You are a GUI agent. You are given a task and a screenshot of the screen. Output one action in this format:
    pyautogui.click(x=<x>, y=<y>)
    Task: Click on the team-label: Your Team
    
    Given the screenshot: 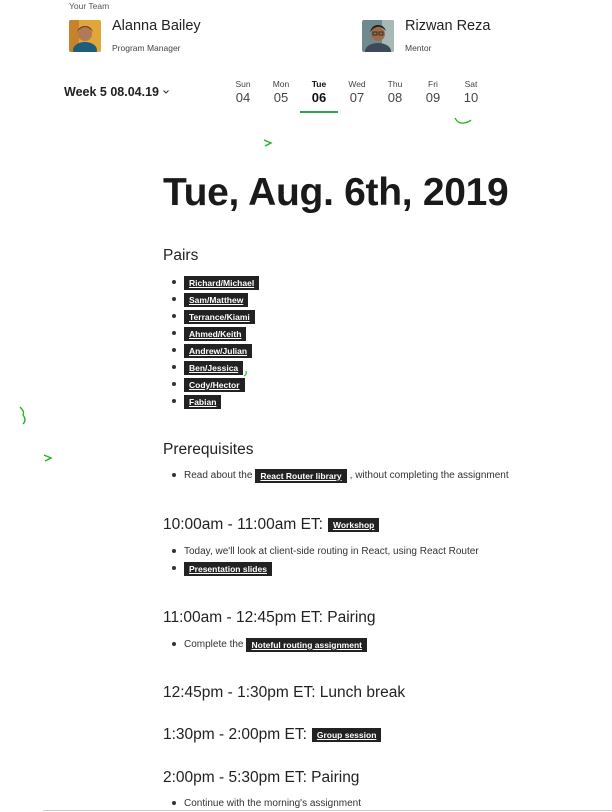 What is the action you would take?
    pyautogui.click(x=89, y=6)
    